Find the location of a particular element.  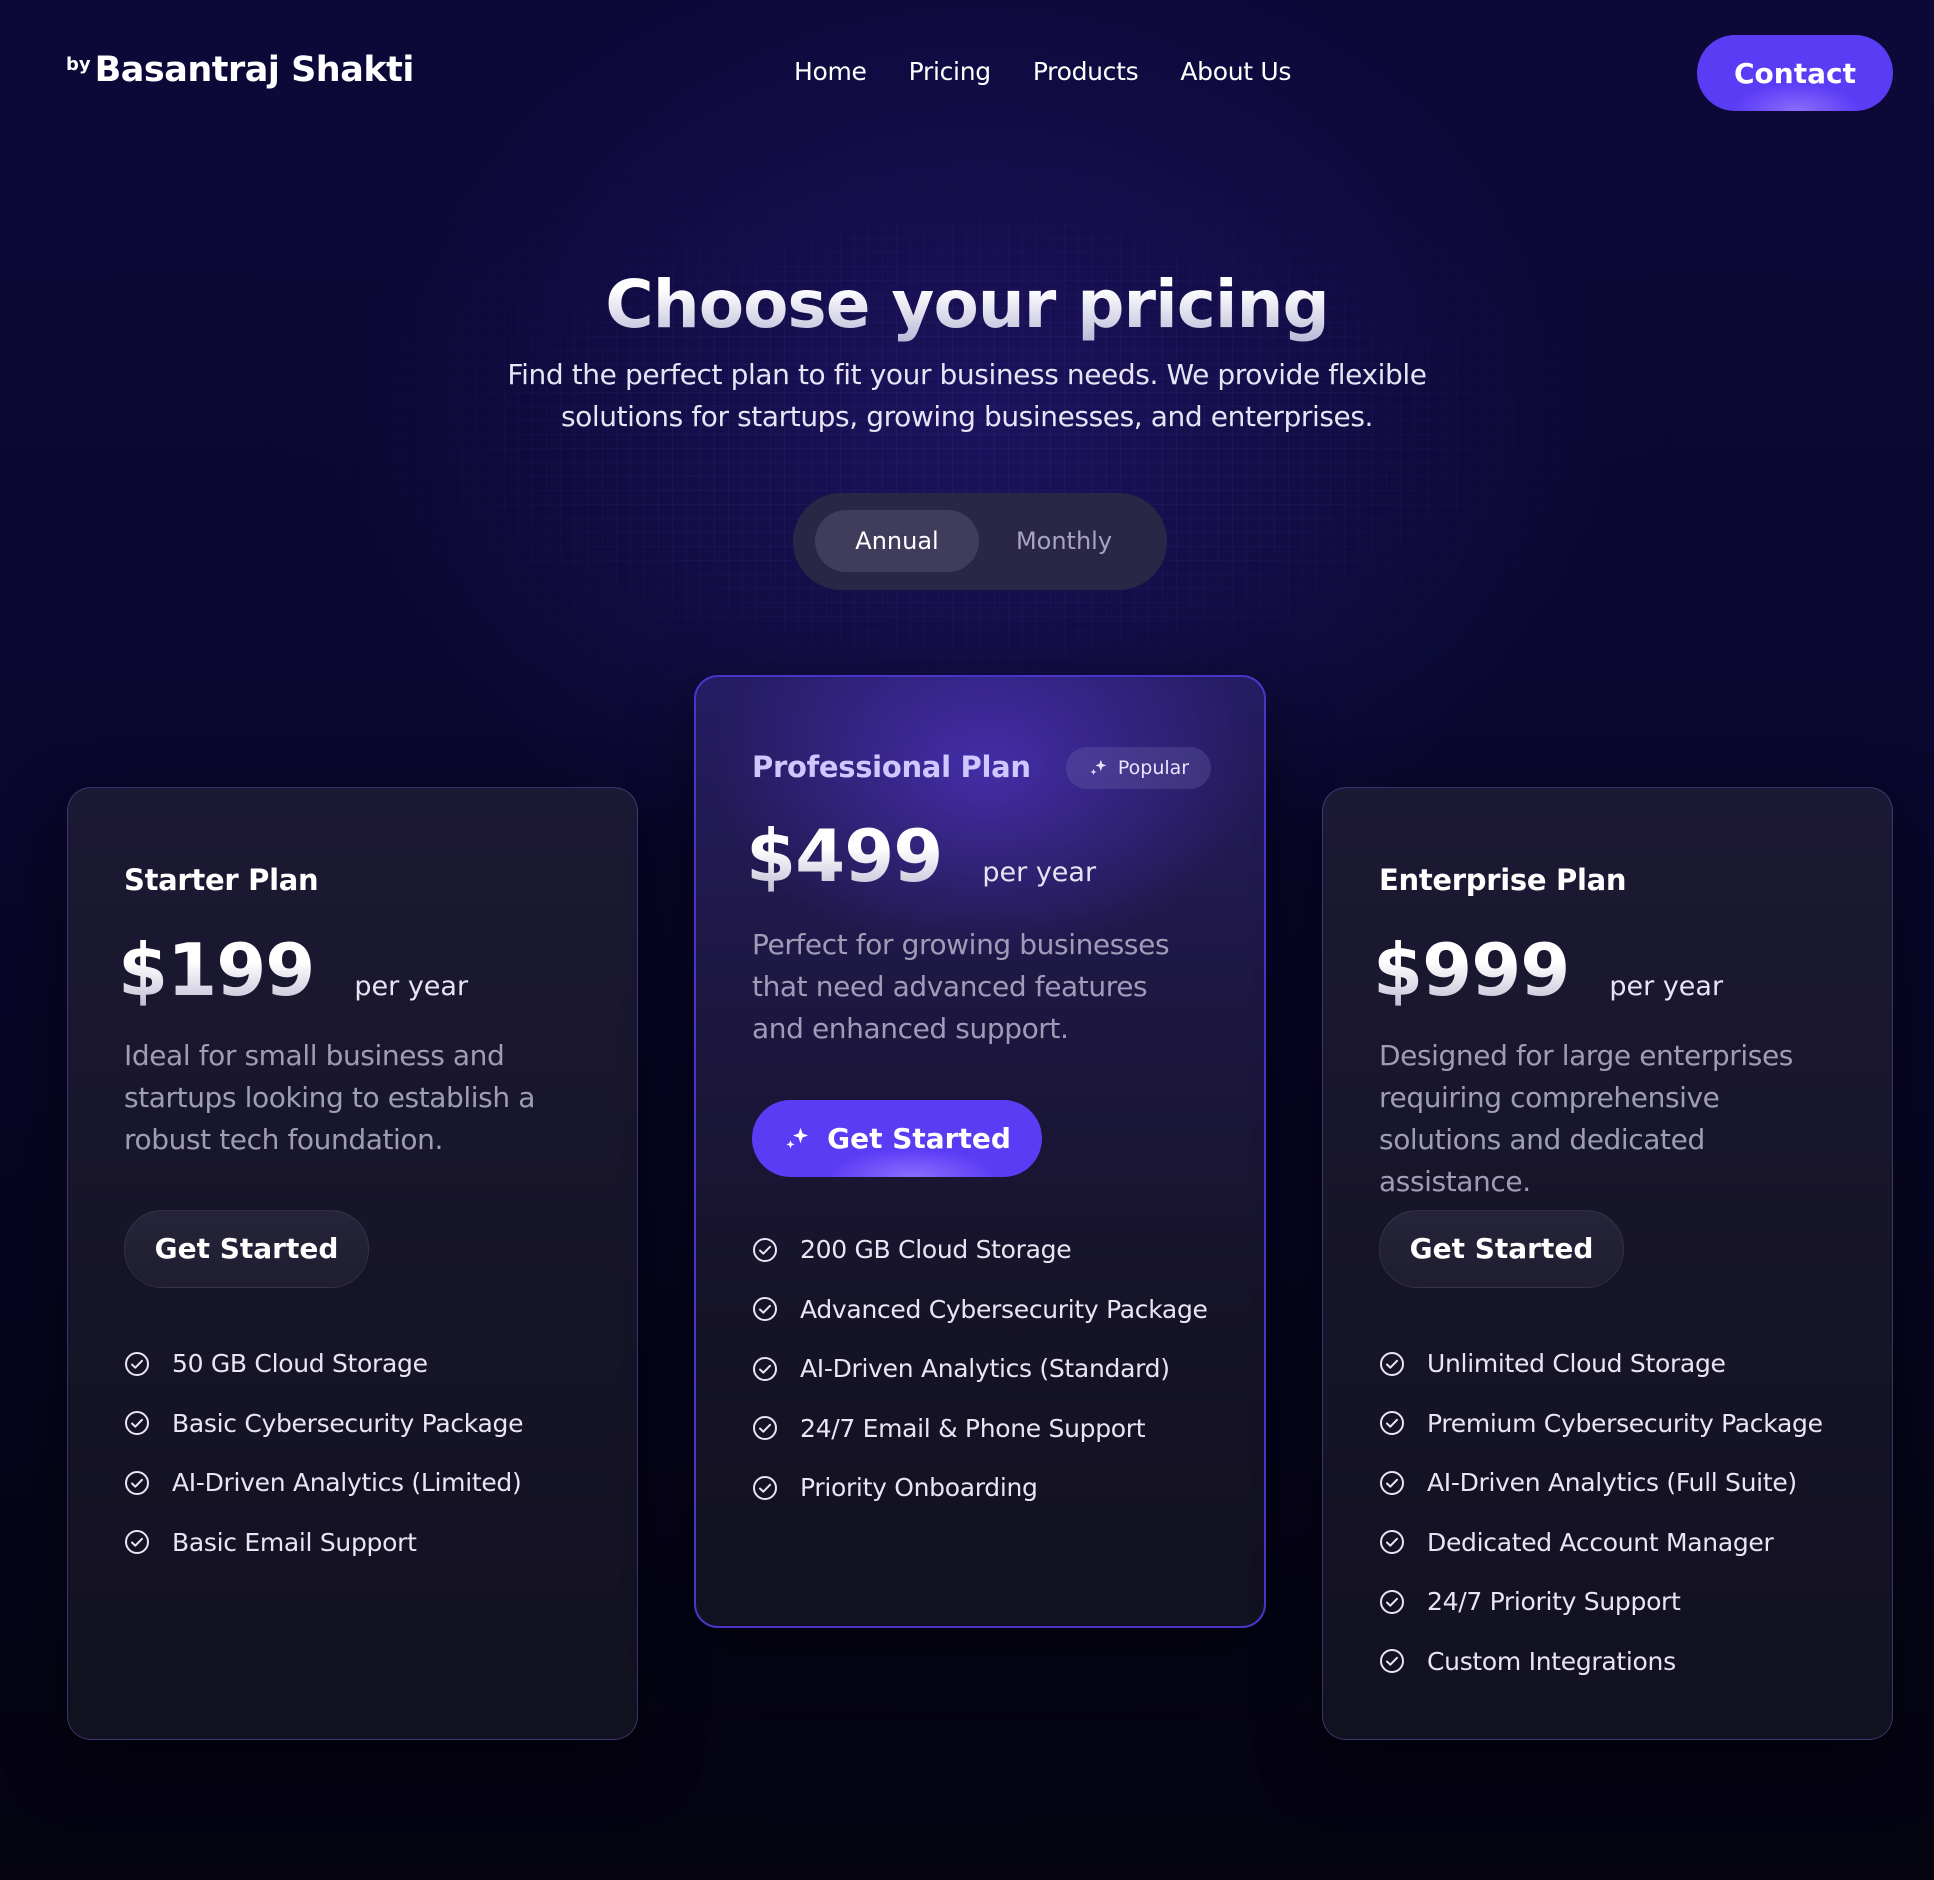

logo: by Basantraj Shakti is located at coordinates (240, 70).